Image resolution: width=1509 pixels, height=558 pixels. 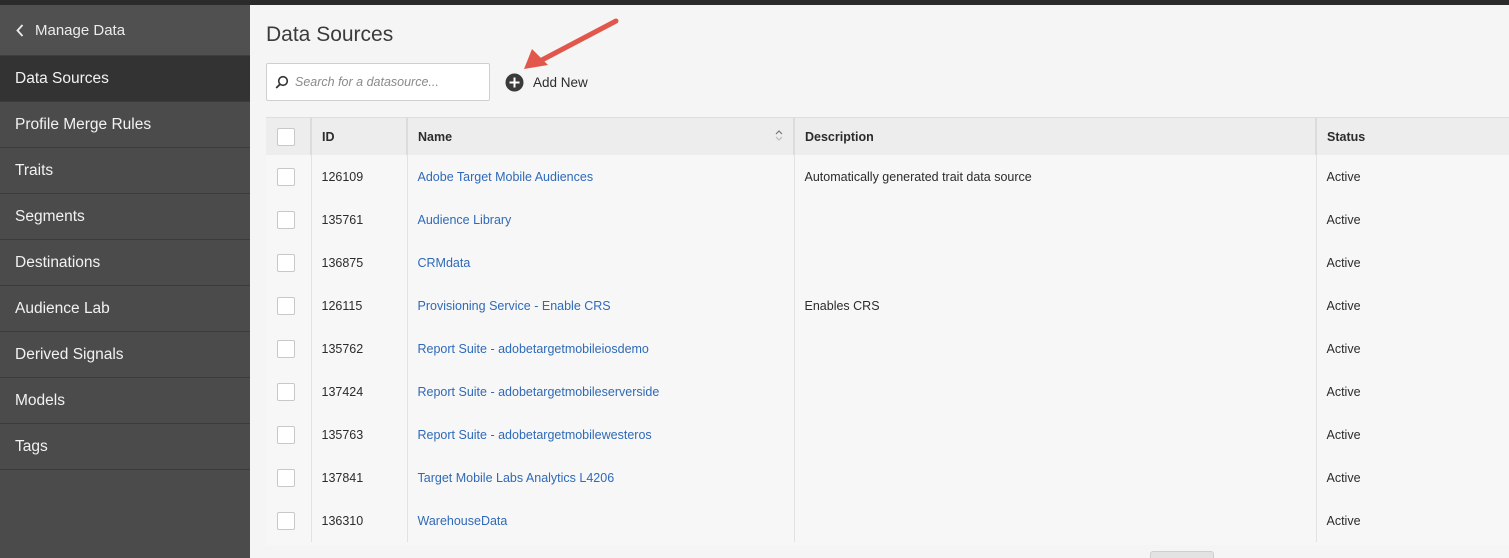 What do you see at coordinates (444, 263) in the screenshot?
I see `datasource-link: CRMdata` at bounding box center [444, 263].